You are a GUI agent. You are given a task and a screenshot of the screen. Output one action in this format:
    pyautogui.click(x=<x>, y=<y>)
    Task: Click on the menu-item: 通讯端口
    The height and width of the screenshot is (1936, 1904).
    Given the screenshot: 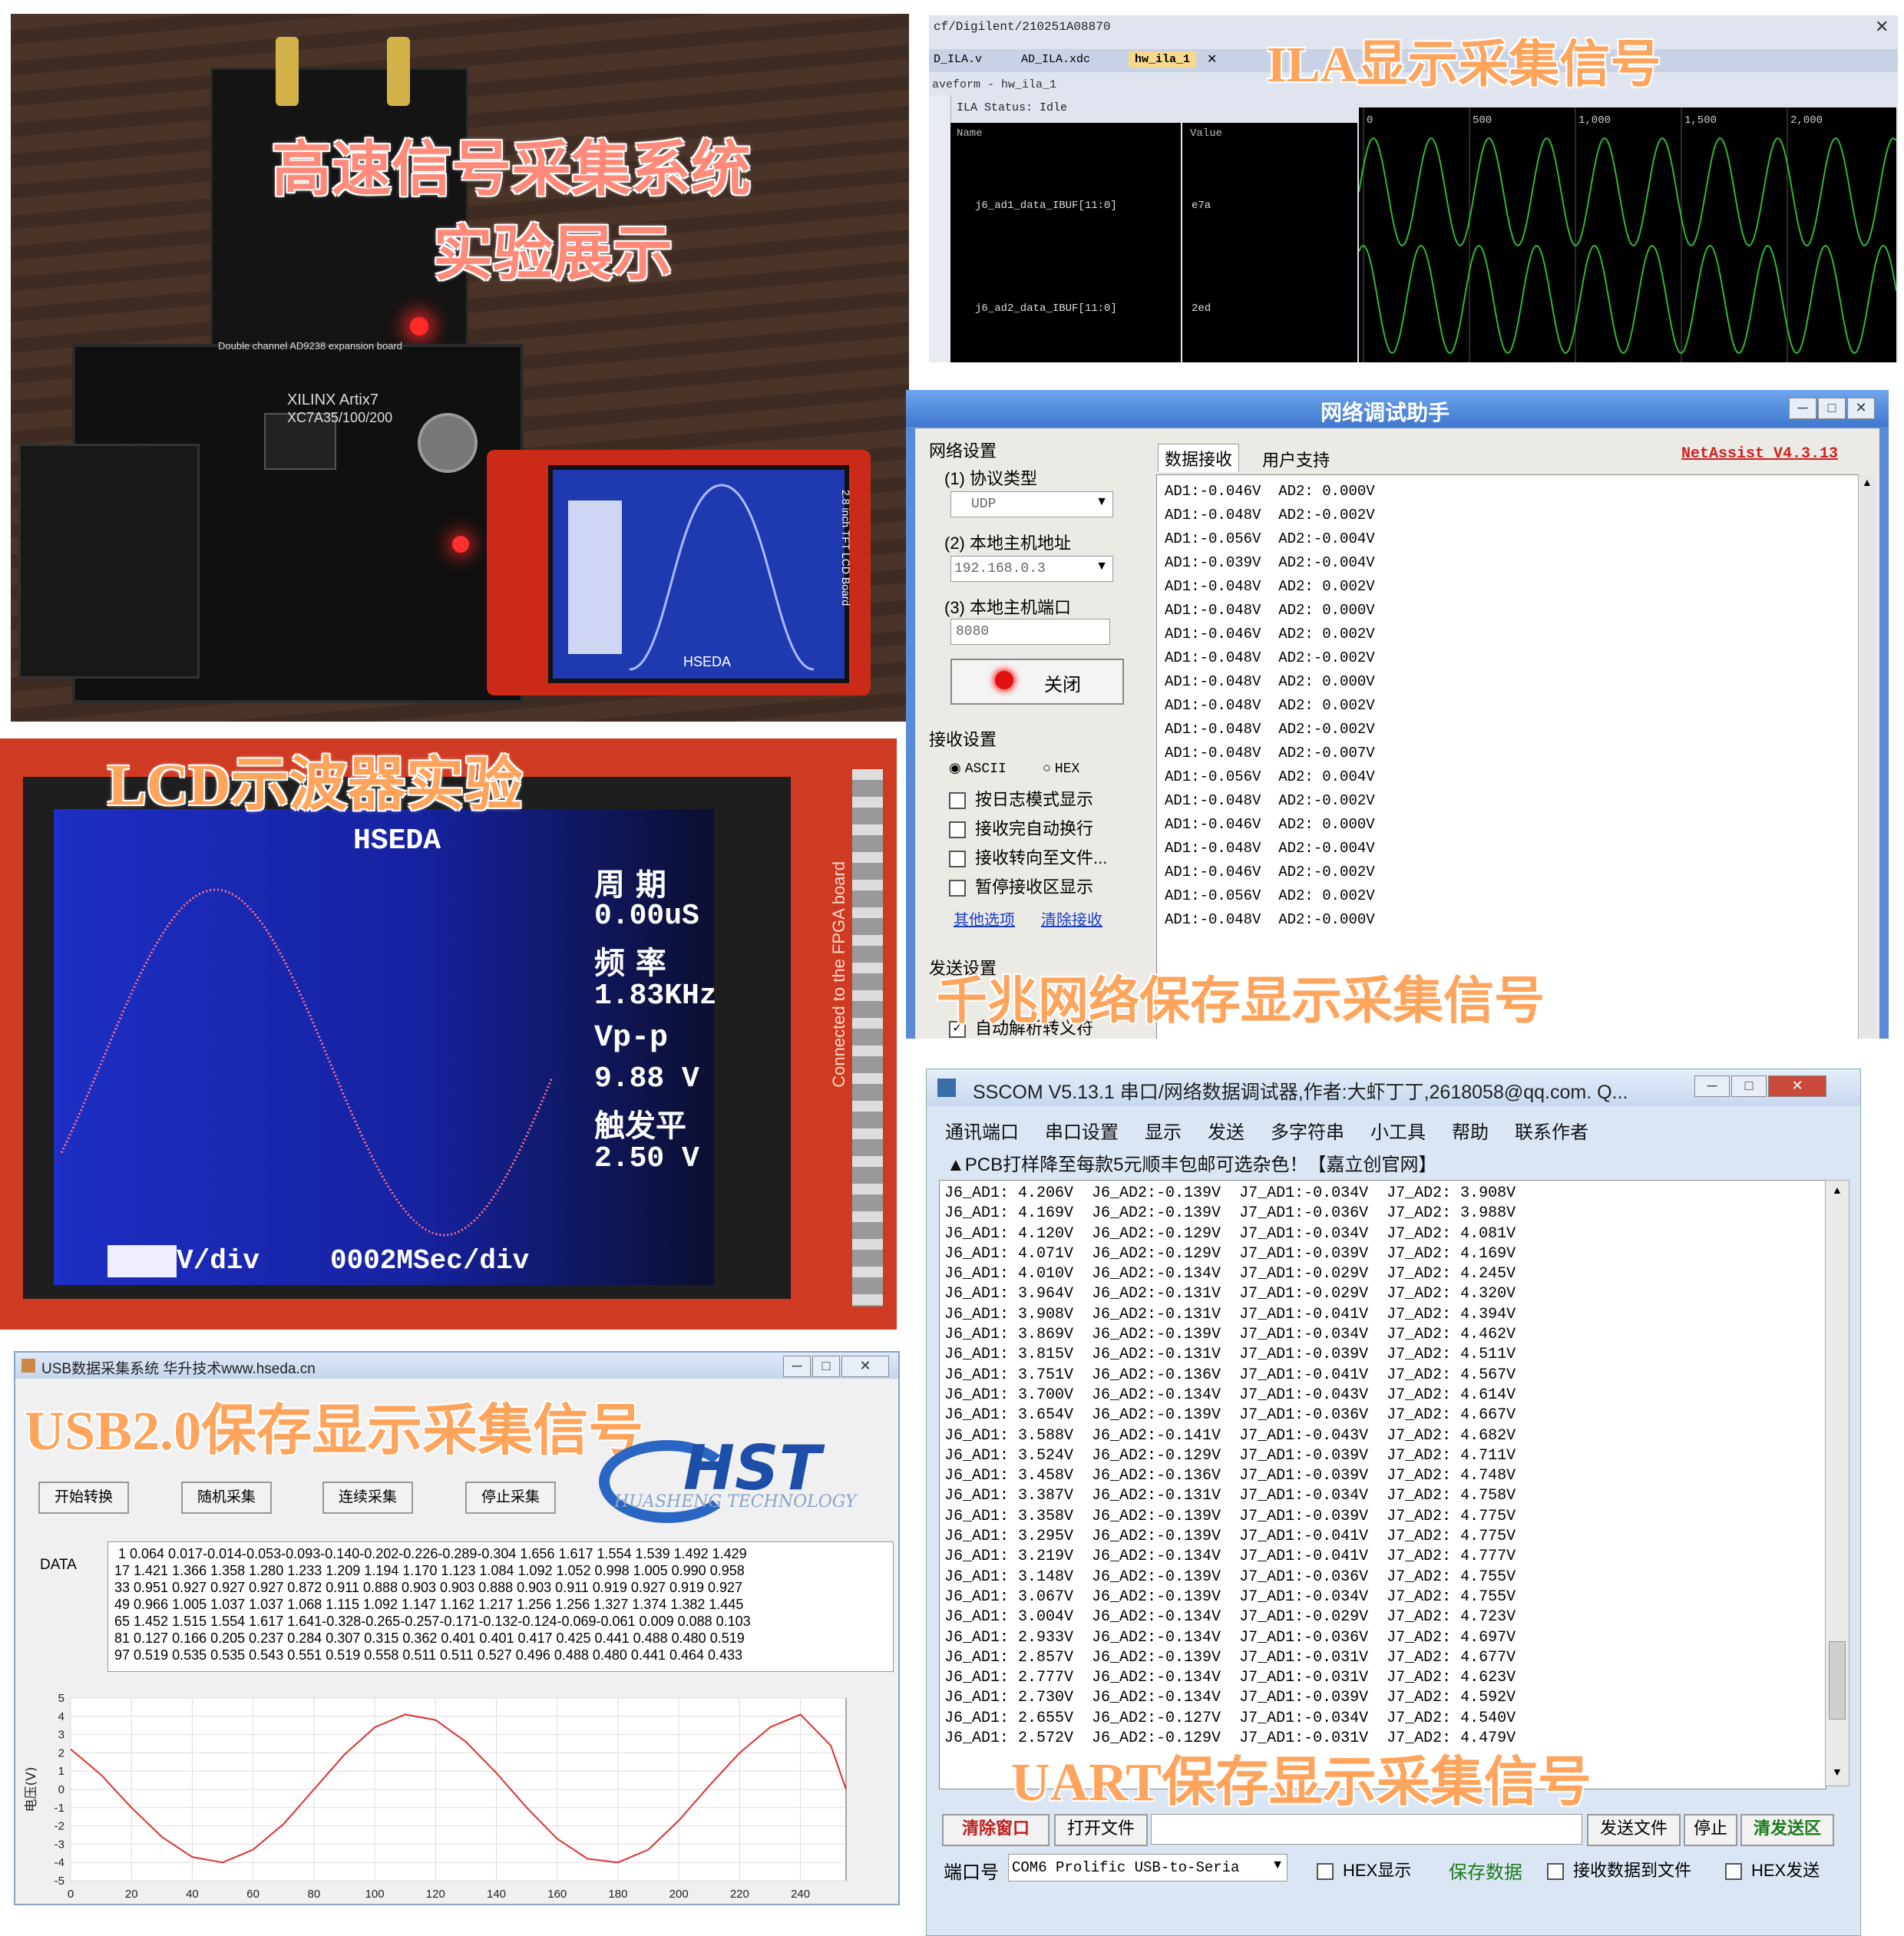 What is the action you would take?
    pyautogui.click(x=982, y=1133)
    